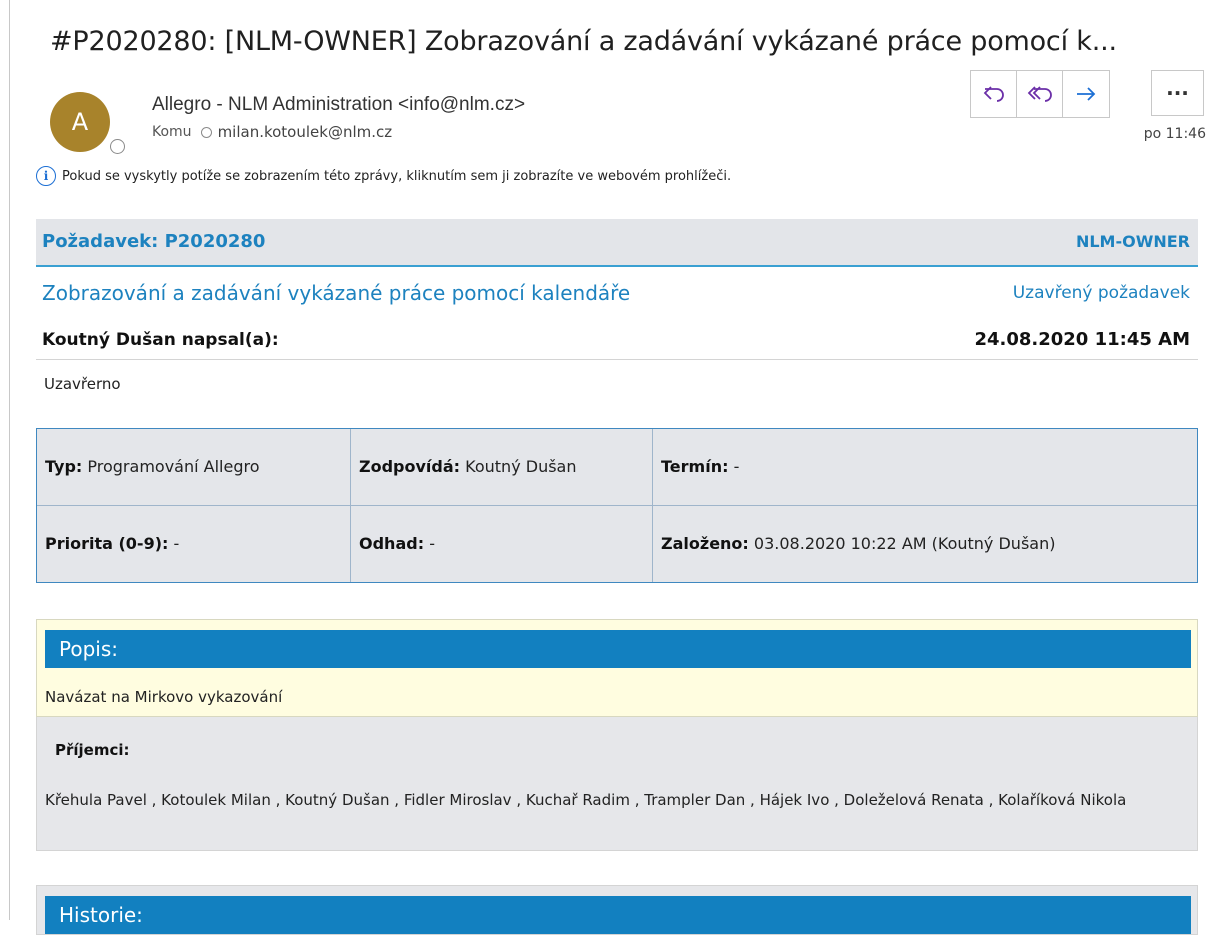 The height and width of the screenshot is (935, 1216). What do you see at coordinates (1082, 339) in the screenshot?
I see `author-datetime: 24.08.2020 11:45 AM` at bounding box center [1082, 339].